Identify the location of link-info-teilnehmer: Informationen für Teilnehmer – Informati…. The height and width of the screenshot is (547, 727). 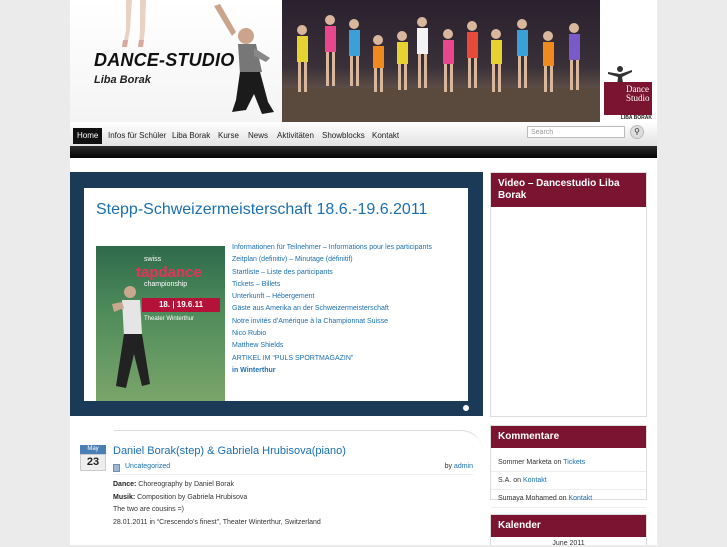
(347, 248).